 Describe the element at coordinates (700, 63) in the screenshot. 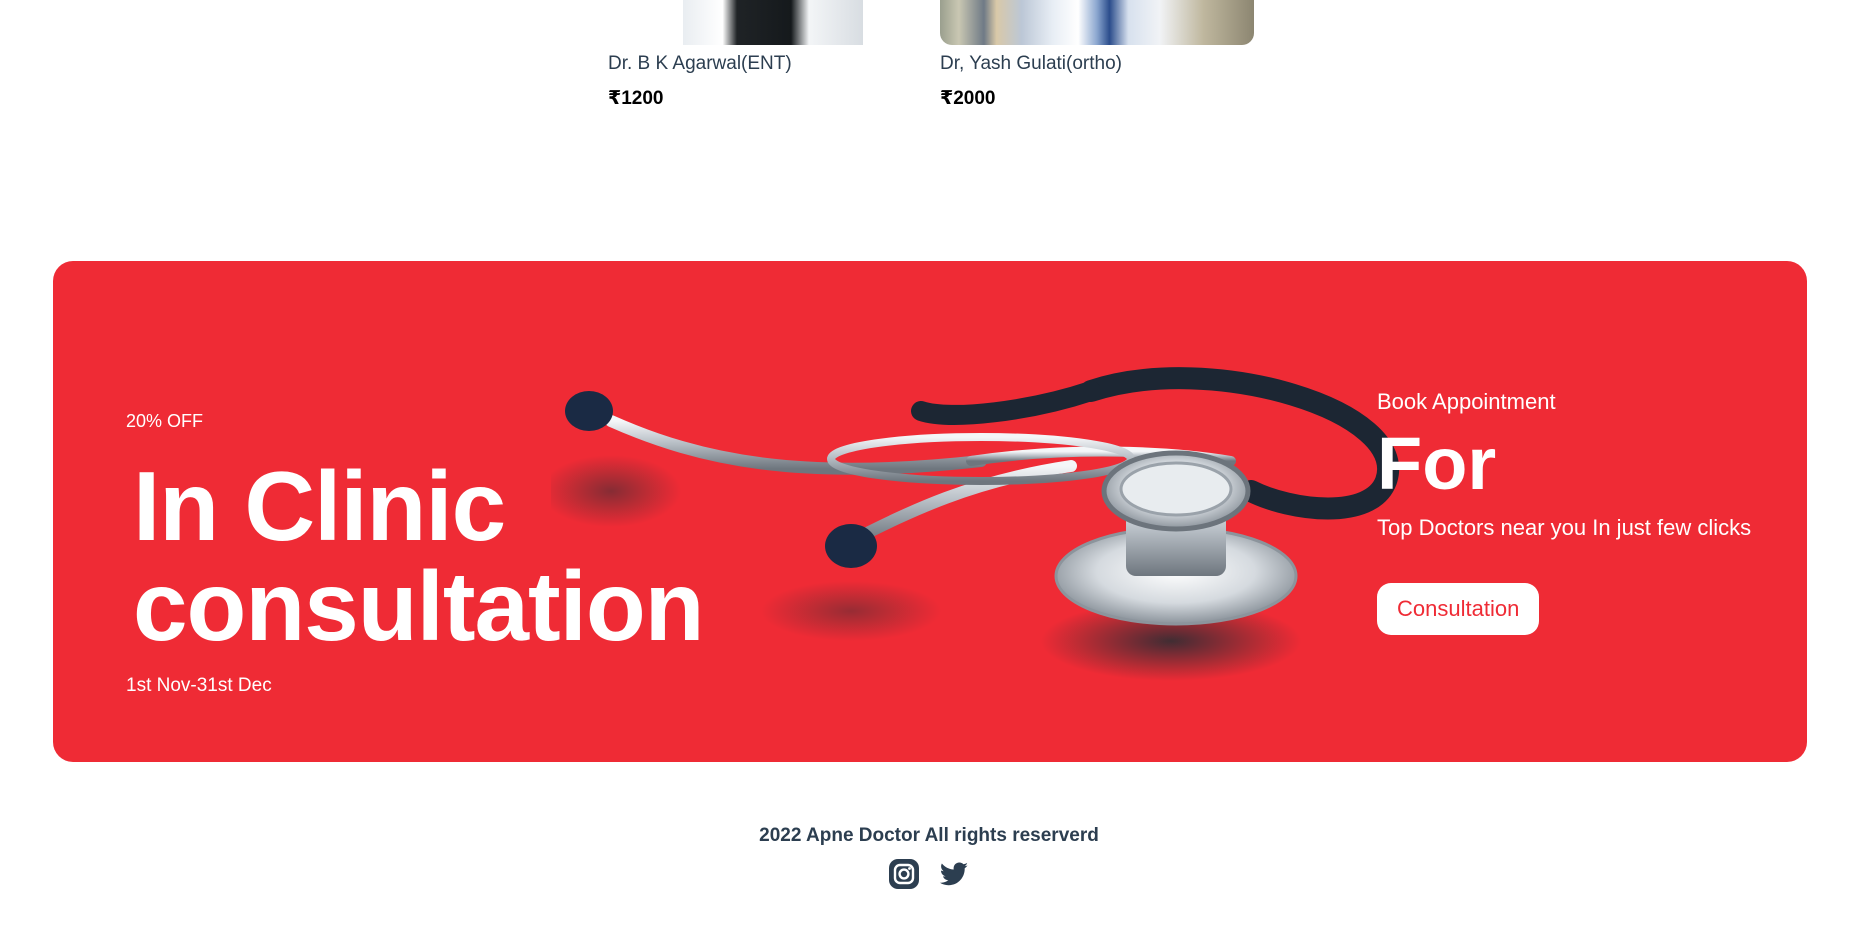

I see `doctor-name: Dr. B K Agarwal(ENT)` at that location.